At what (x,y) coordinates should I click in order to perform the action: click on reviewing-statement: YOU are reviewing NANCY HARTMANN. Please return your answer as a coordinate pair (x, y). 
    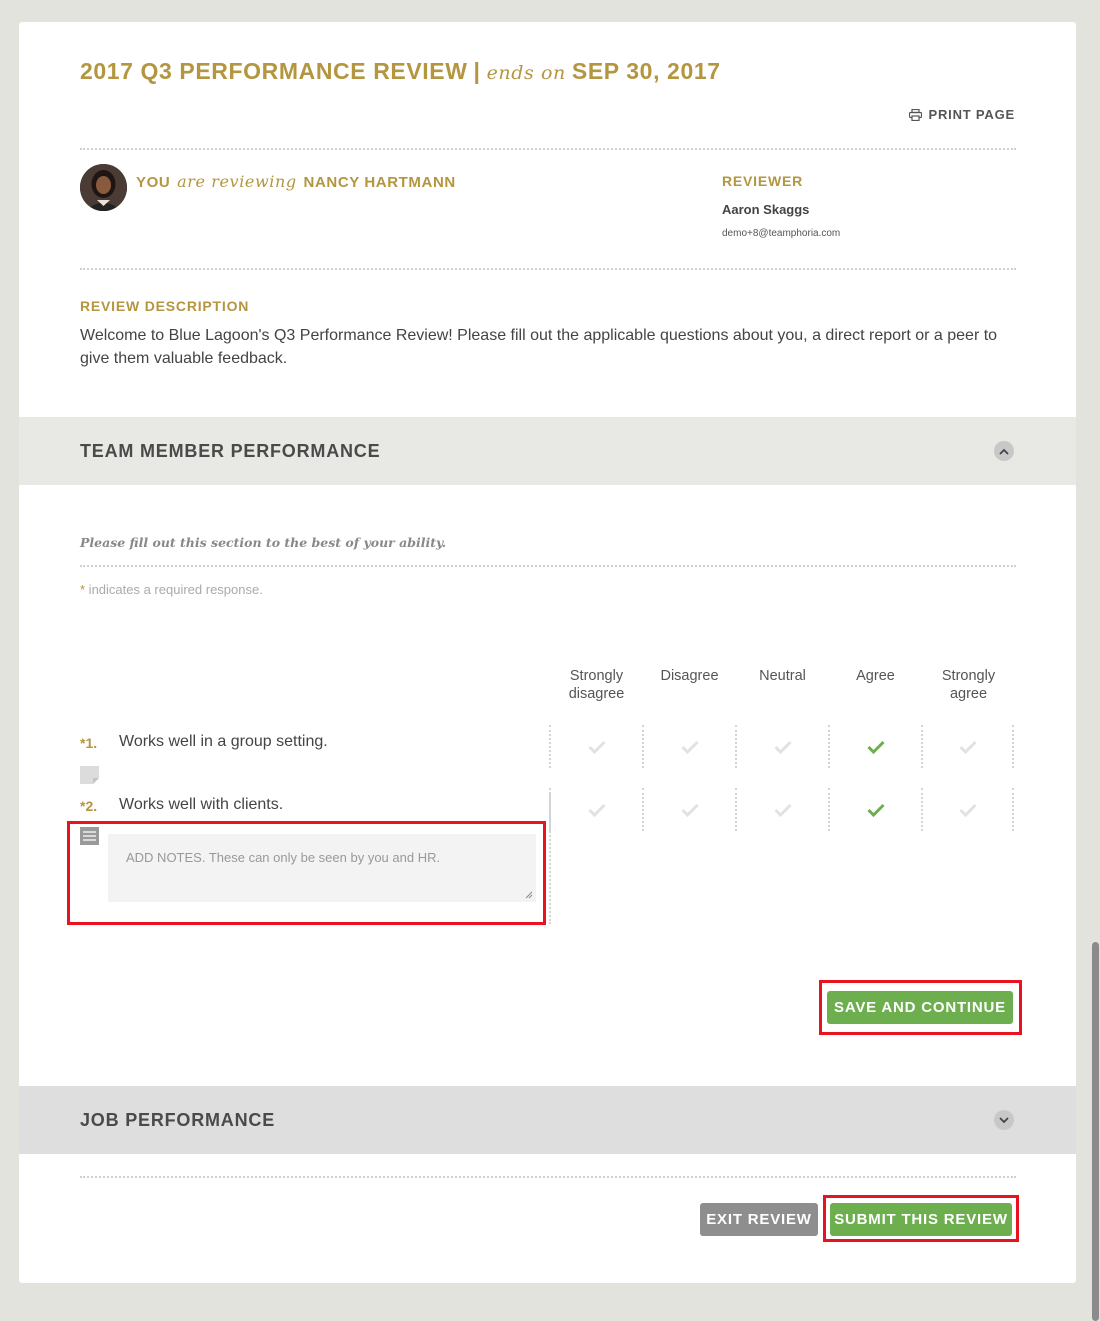
    Looking at the image, I should click on (296, 181).